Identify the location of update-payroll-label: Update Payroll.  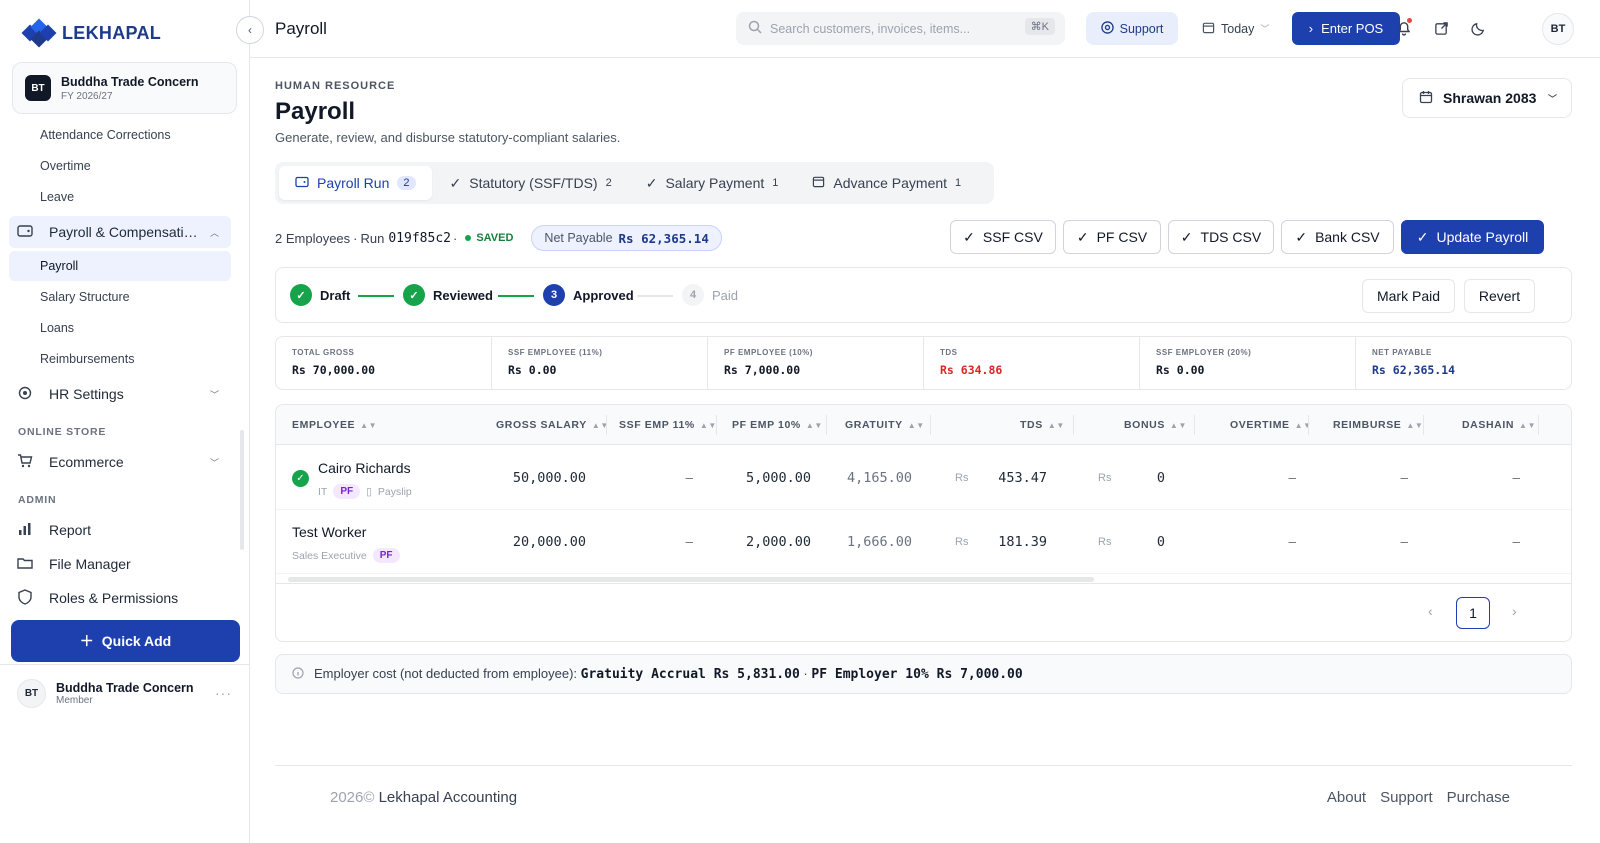
(1482, 237).